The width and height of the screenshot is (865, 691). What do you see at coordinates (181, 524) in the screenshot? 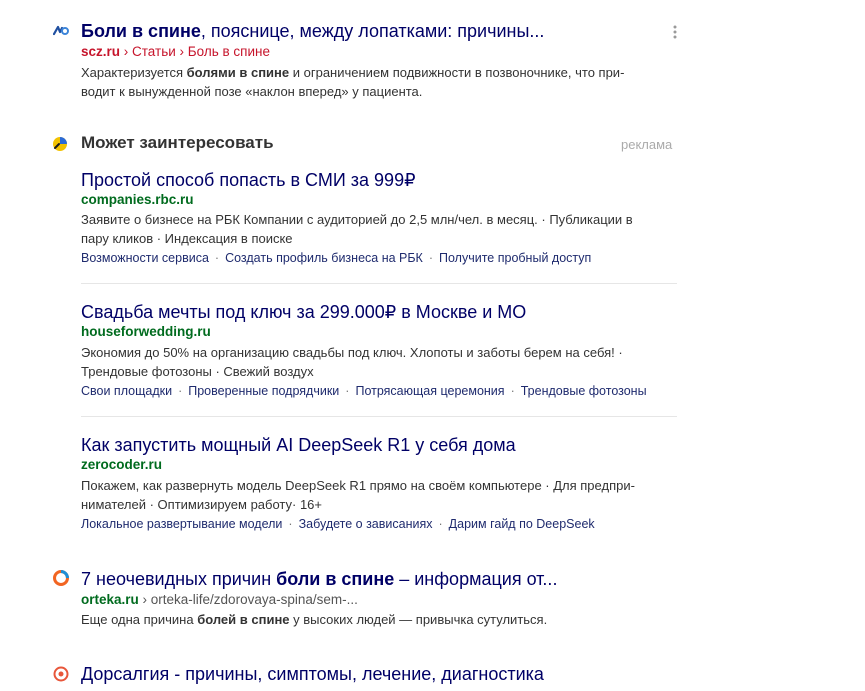
I see `sitelink: Локальное развертывание модели` at bounding box center [181, 524].